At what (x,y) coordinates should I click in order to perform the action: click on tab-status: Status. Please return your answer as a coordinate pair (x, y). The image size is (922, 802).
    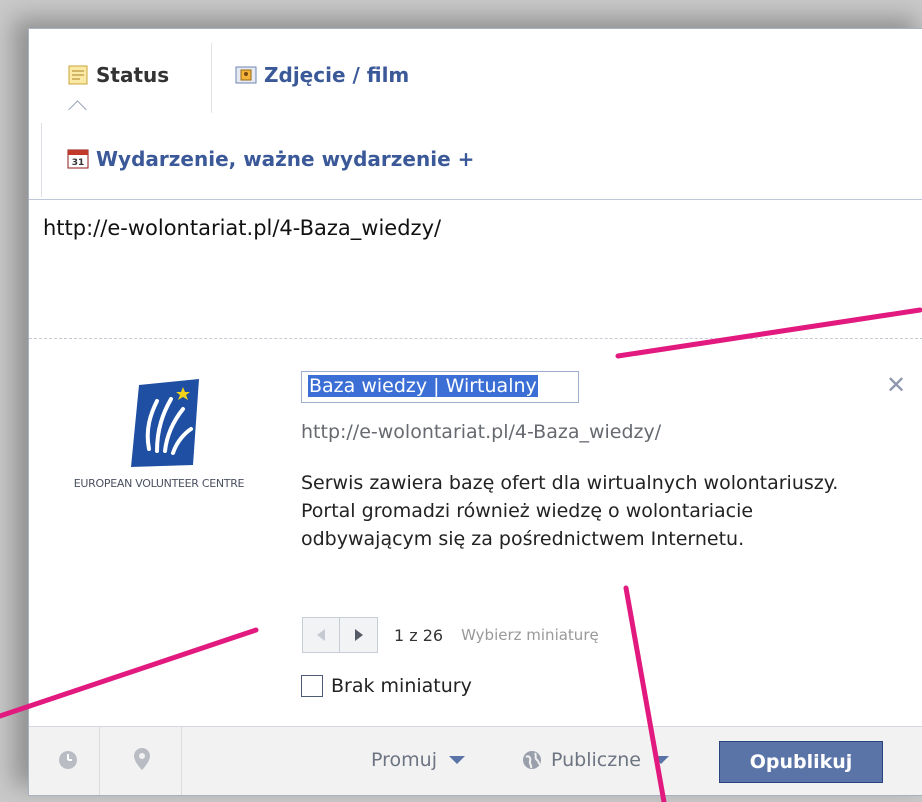
    Looking at the image, I should click on (118, 75).